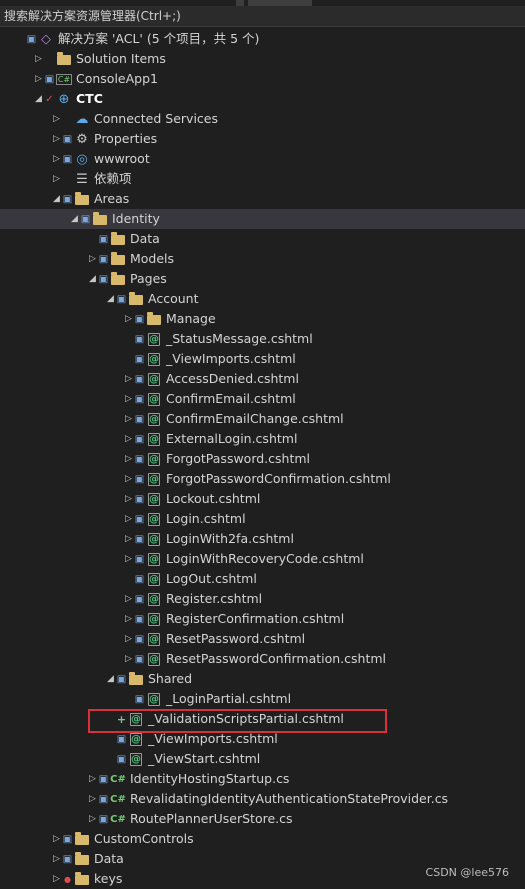 The image size is (525, 889). I want to click on tree-item: ▷ ▣ @ ForgotPassword.cshtml, so click(262, 459).